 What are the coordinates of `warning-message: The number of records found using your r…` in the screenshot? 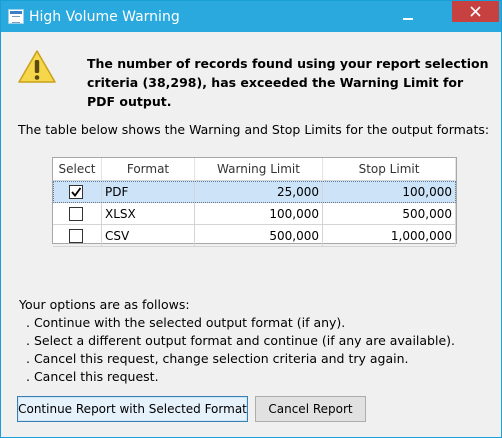 It's located at (288, 82).